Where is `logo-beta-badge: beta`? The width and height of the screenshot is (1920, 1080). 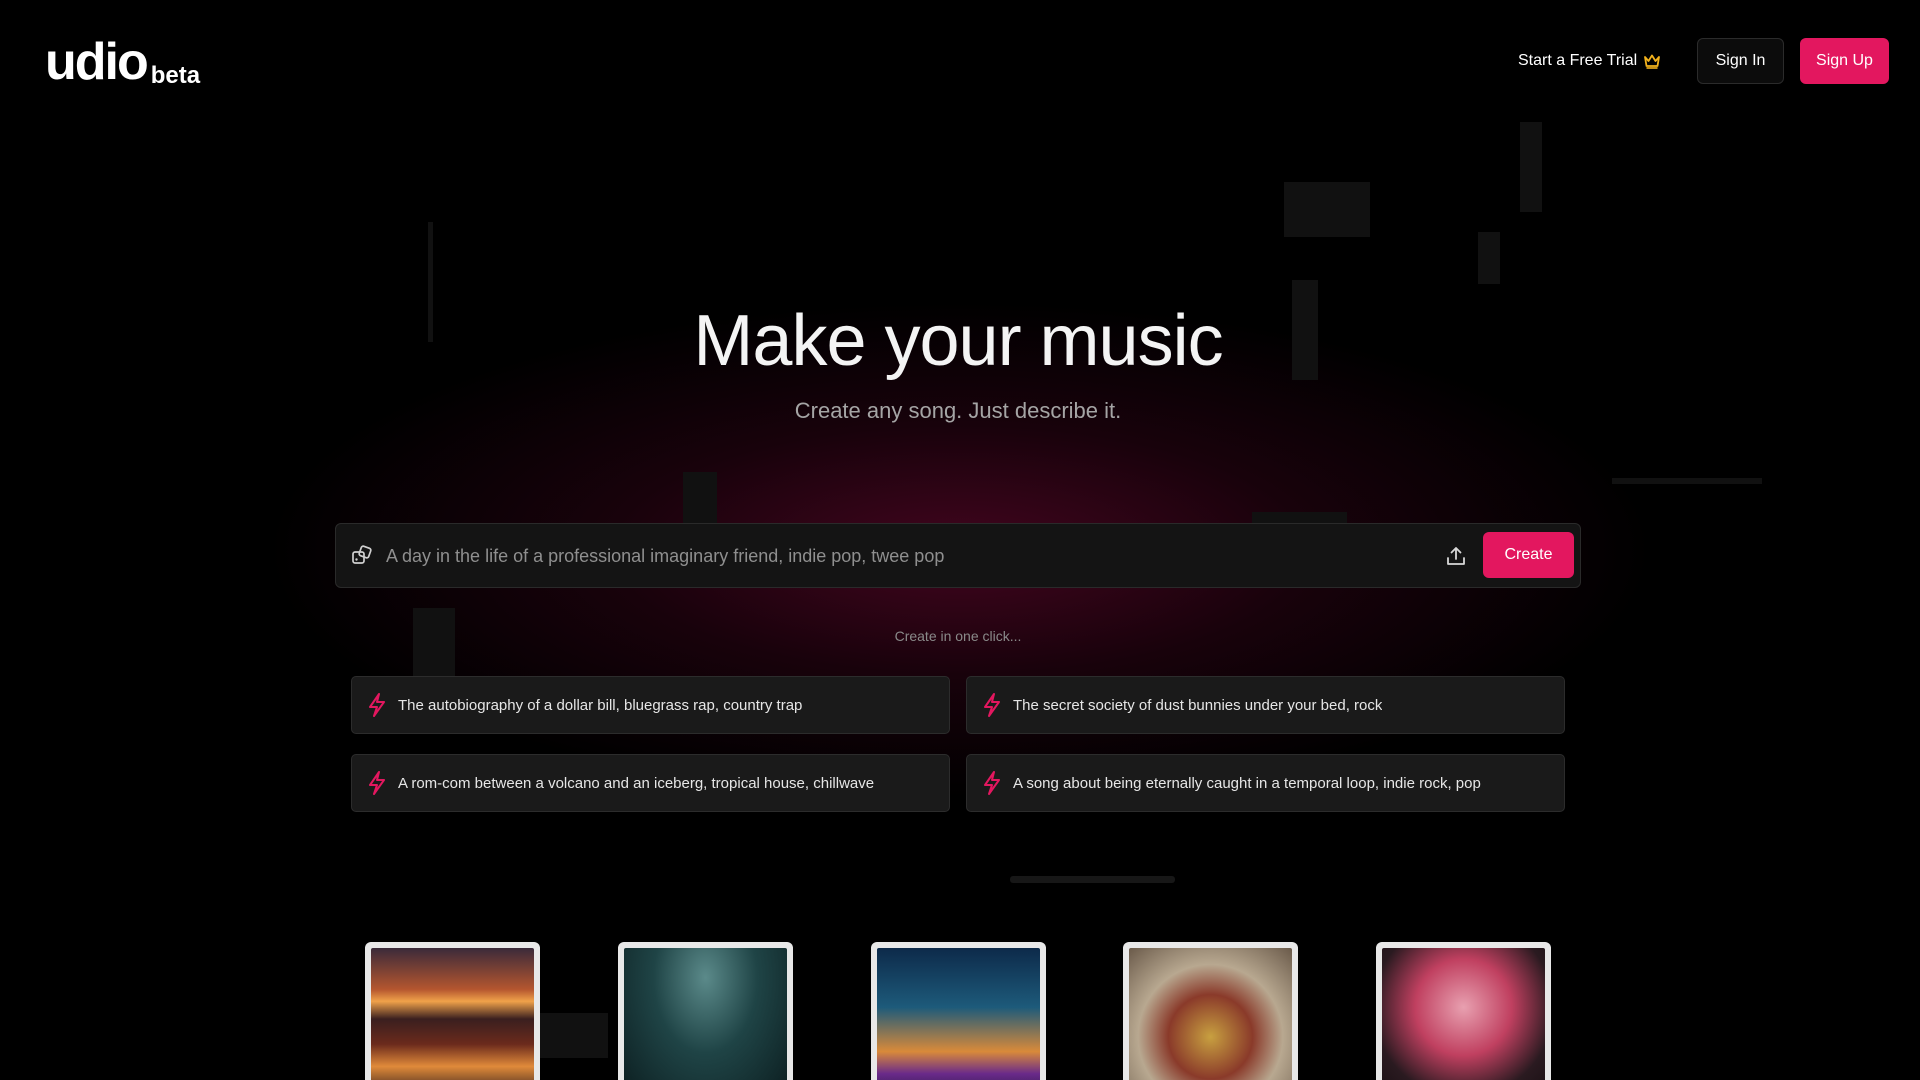 logo-beta-badge: beta is located at coordinates (175, 75).